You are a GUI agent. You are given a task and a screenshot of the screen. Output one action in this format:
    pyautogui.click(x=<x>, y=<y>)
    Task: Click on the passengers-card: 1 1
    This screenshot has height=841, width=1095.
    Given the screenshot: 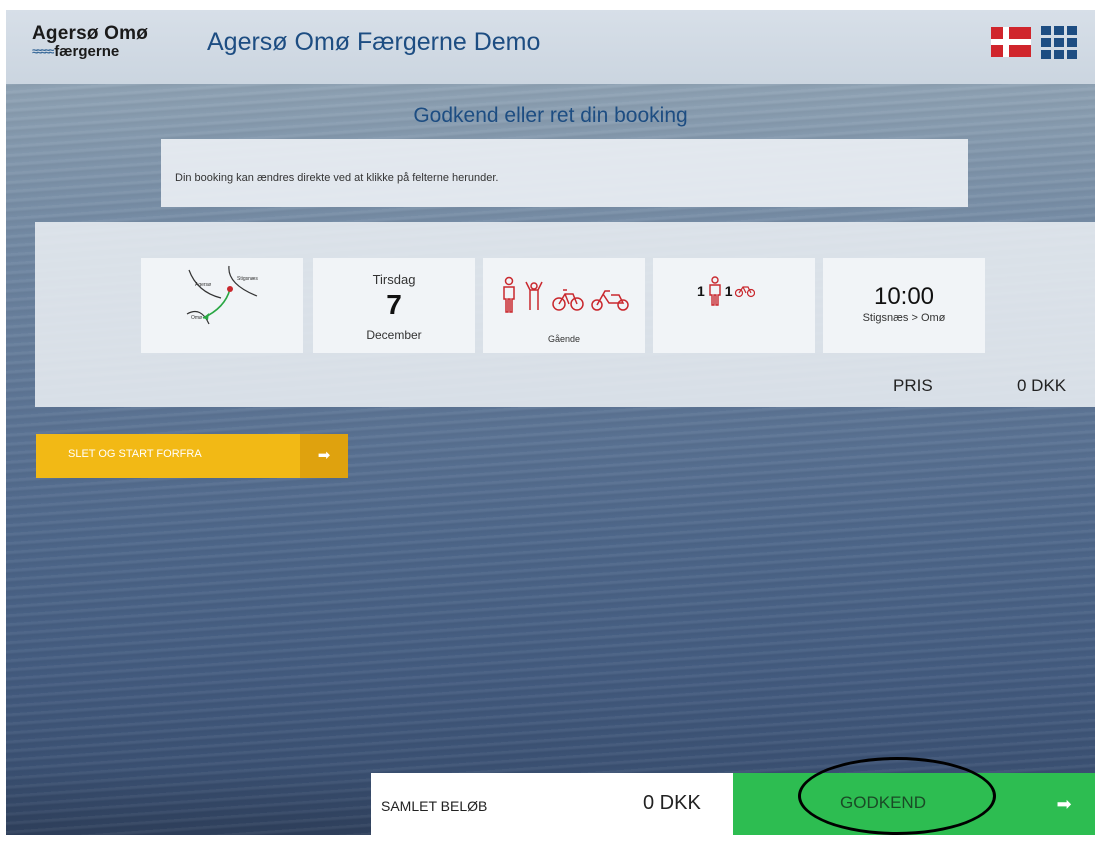 What is the action you would take?
    pyautogui.click(x=734, y=305)
    